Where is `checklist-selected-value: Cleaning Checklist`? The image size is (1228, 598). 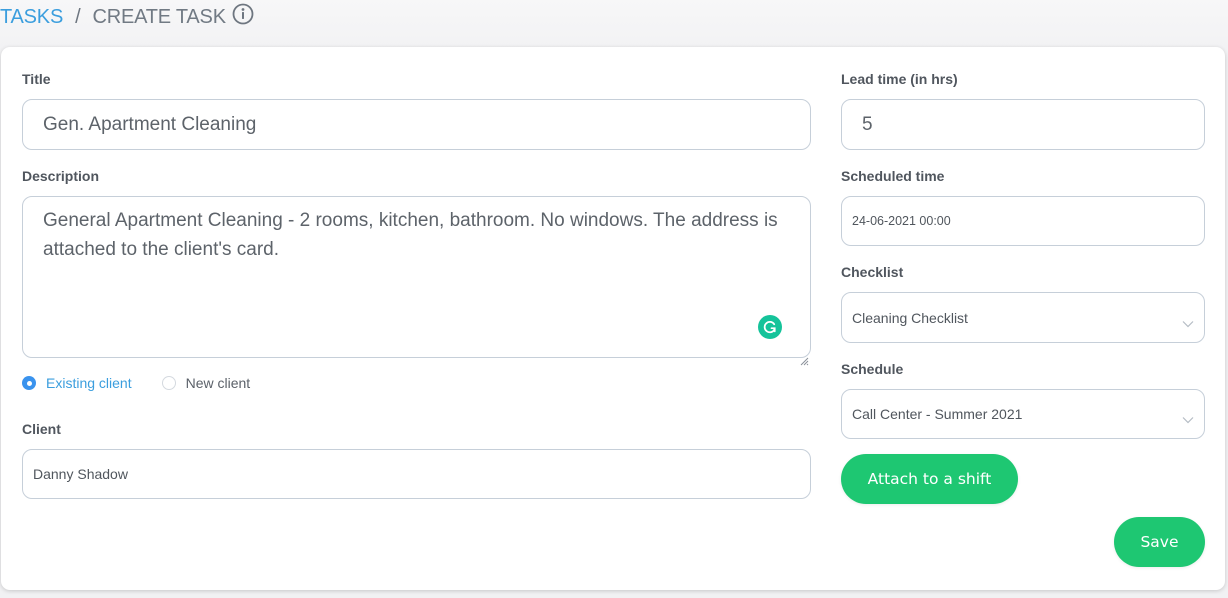 checklist-selected-value: Cleaning Checklist is located at coordinates (910, 317).